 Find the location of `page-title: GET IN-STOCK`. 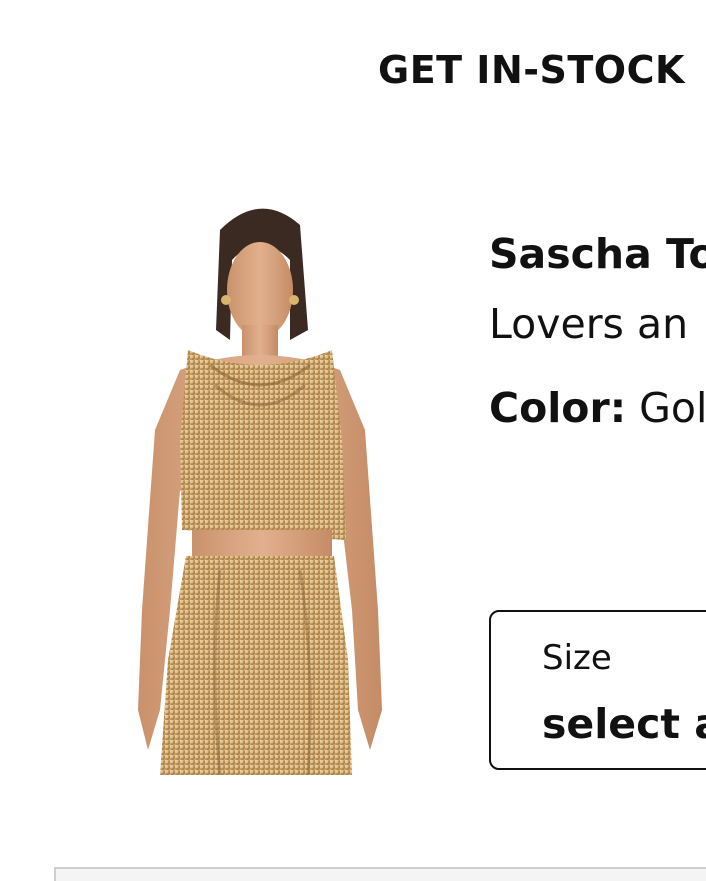

page-title: GET IN-STOCK is located at coordinates (531, 70).